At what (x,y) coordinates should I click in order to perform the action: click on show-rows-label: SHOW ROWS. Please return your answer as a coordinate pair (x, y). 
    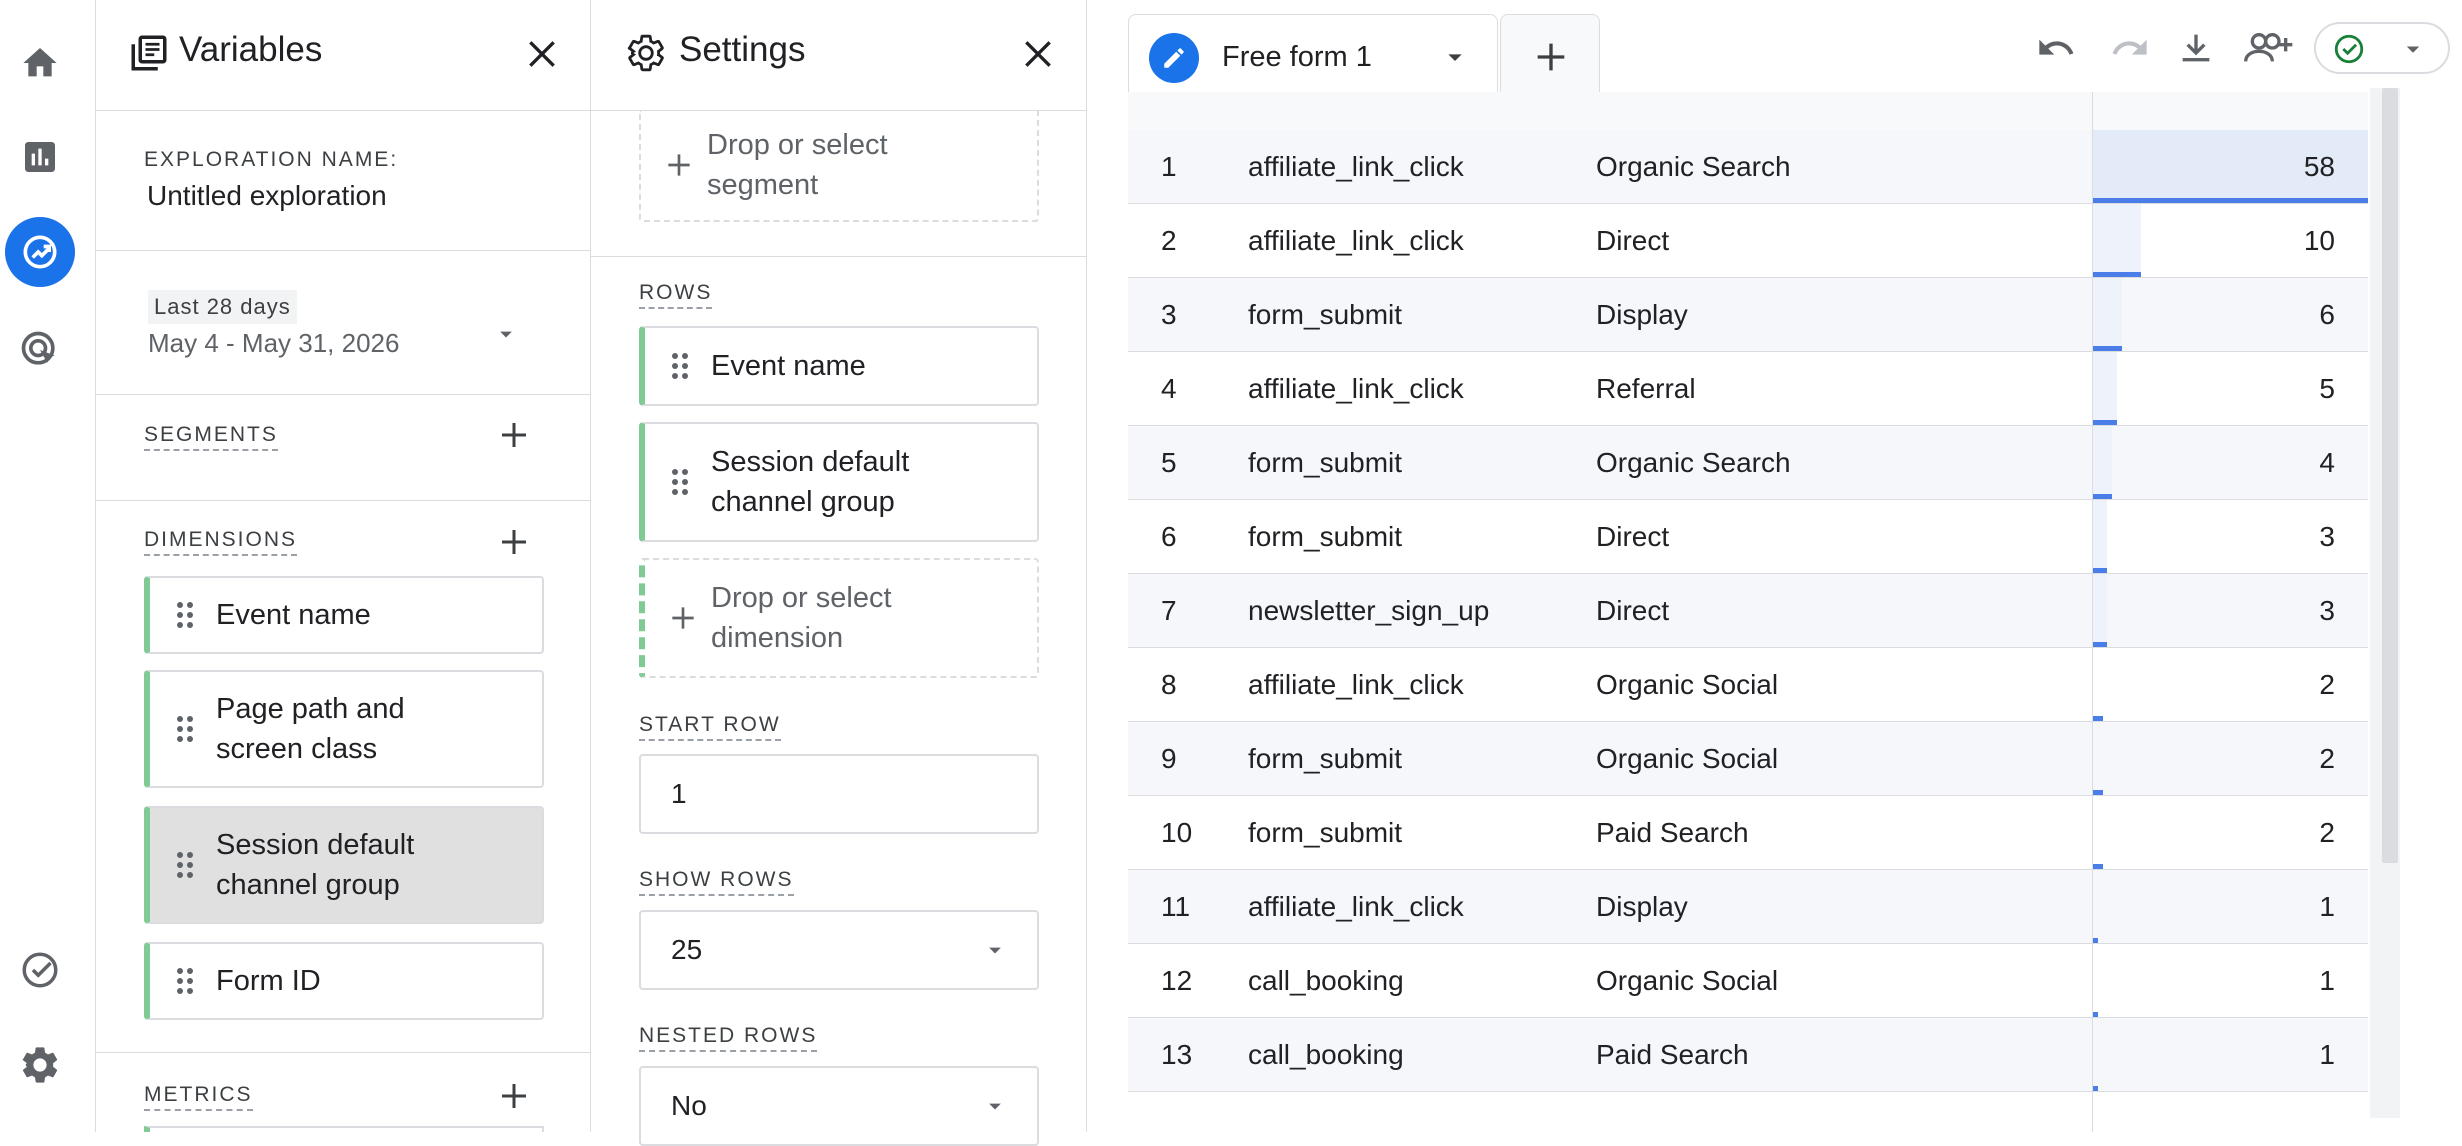
    Looking at the image, I should click on (716, 882).